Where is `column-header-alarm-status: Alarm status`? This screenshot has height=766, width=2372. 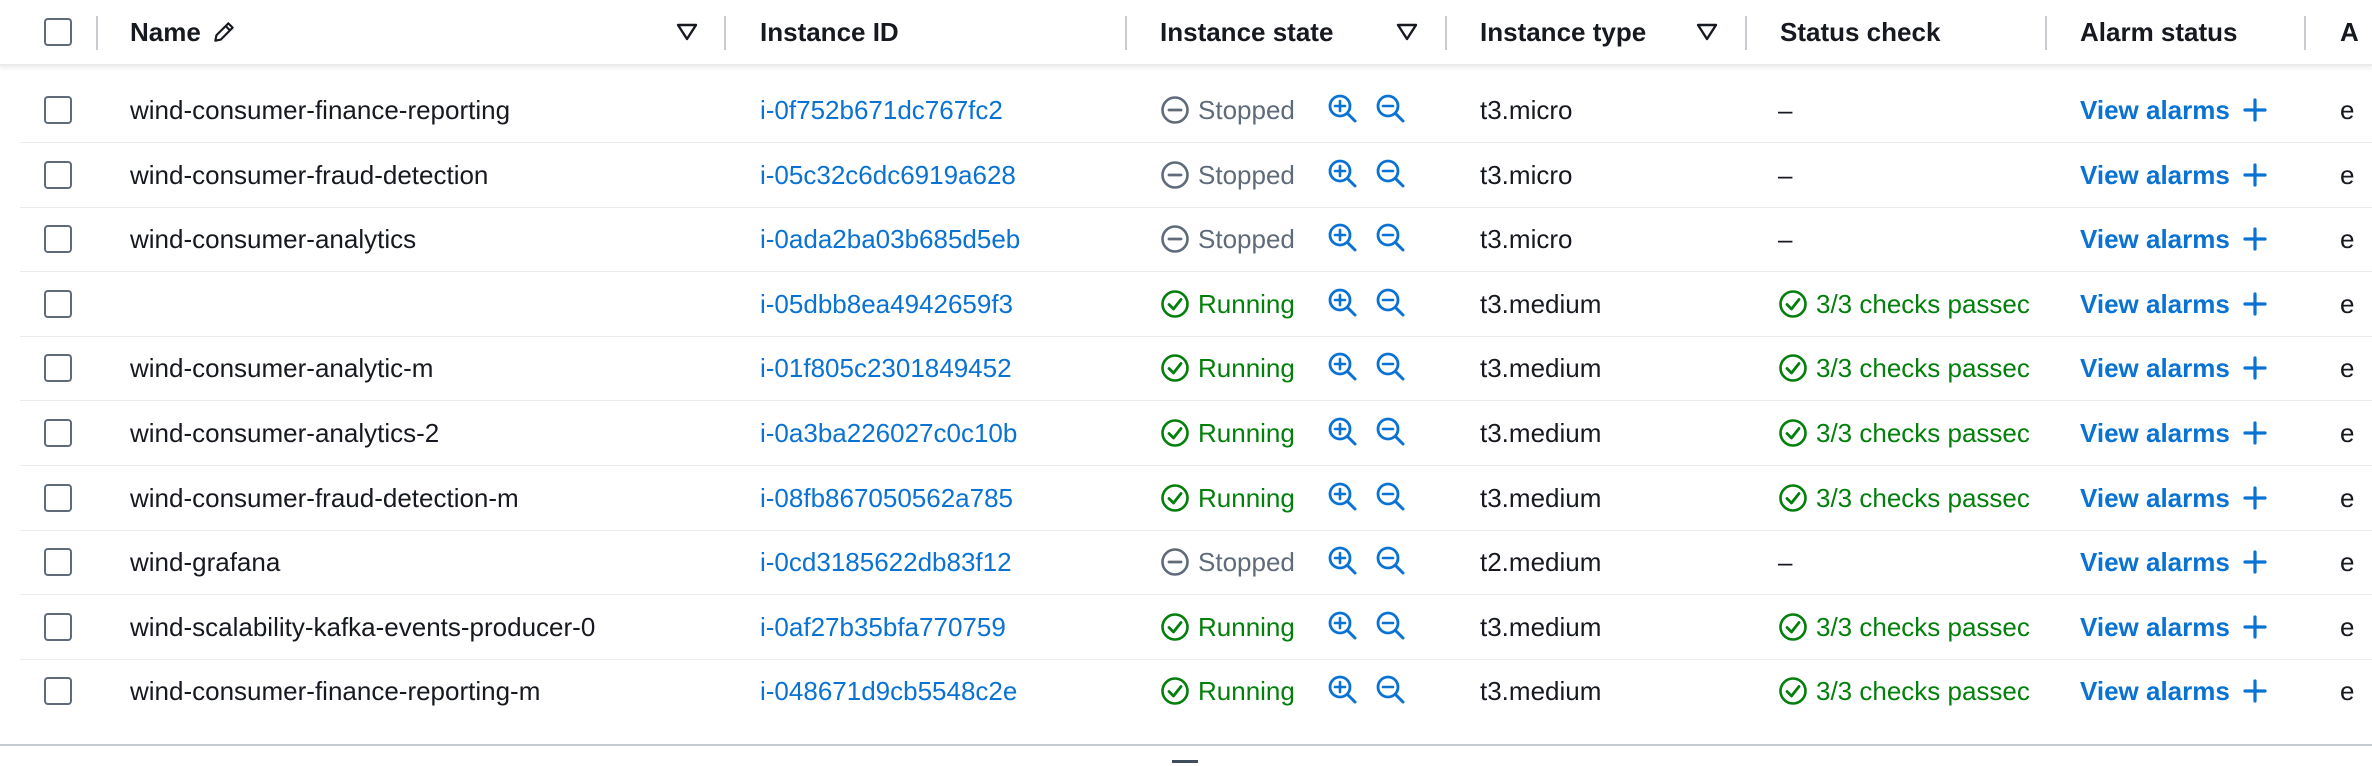 column-header-alarm-status: Alarm status is located at coordinates (2159, 32).